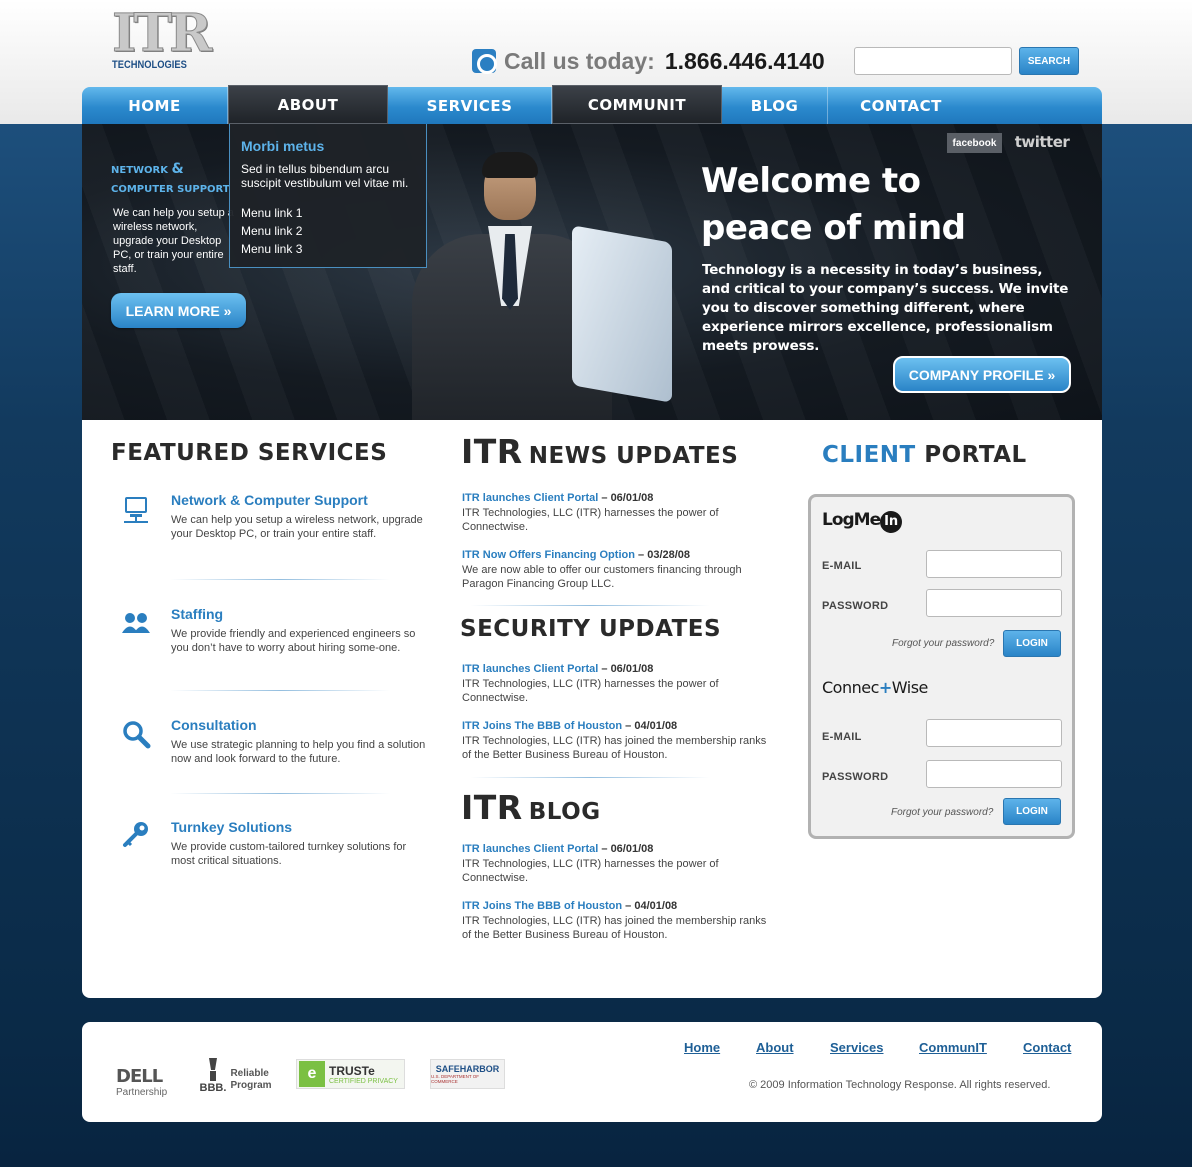 The width and height of the screenshot is (1192, 1167). I want to click on learn-more-button: LEARN MORE », so click(178, 310).